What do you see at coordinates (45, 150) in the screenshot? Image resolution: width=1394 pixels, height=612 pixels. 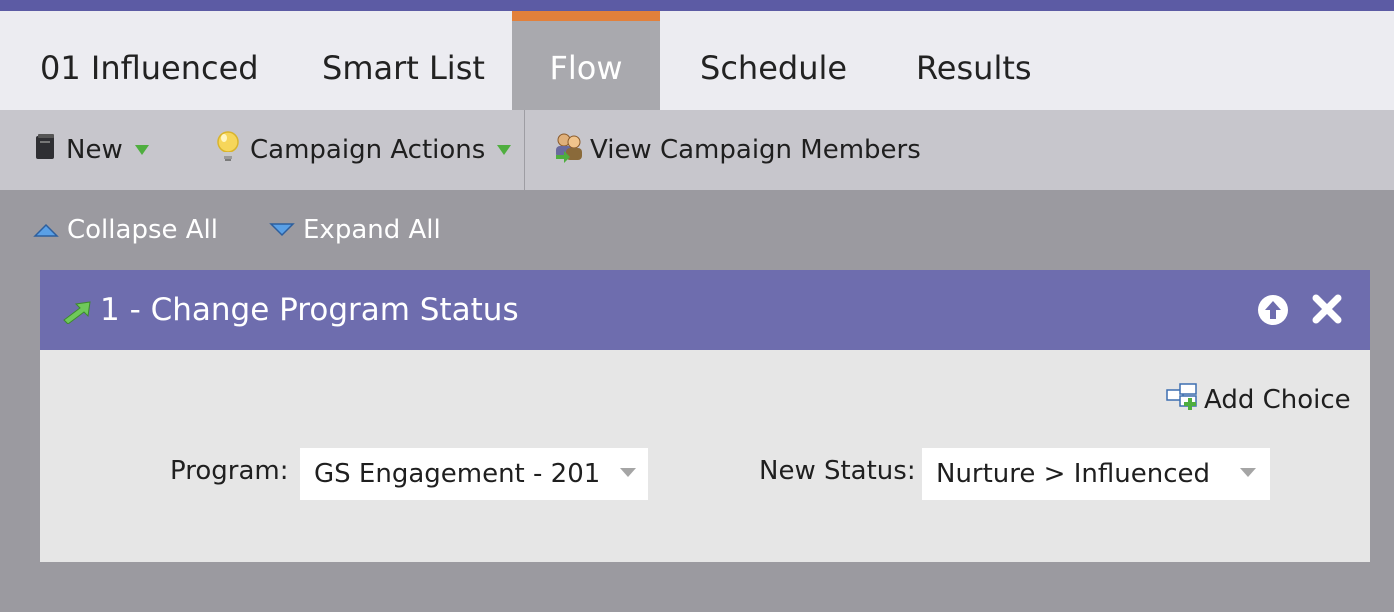 I see `notebook-icon` at bounding box center [45, 150].